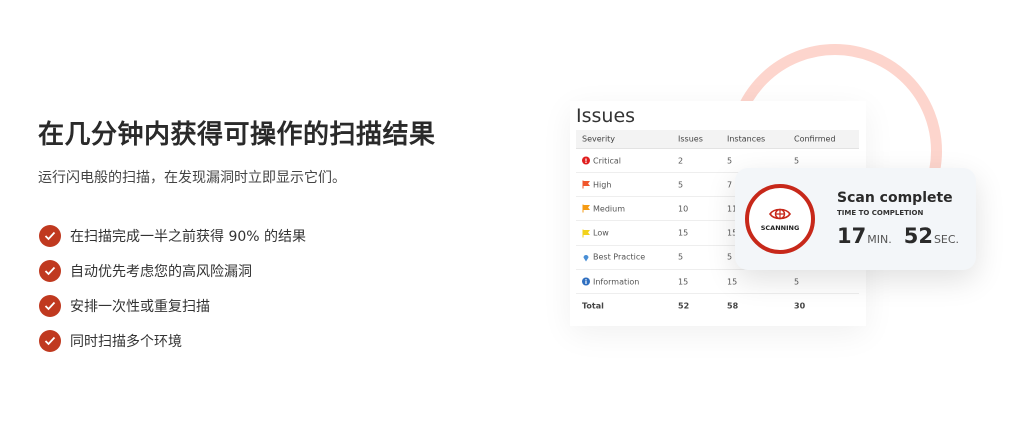 The height and width of the screenshot is (445, 1024). What do you see at coordinates (601, 233) in the screenshot?
I see `severity-label: Low` at bounding box center [601, 233].